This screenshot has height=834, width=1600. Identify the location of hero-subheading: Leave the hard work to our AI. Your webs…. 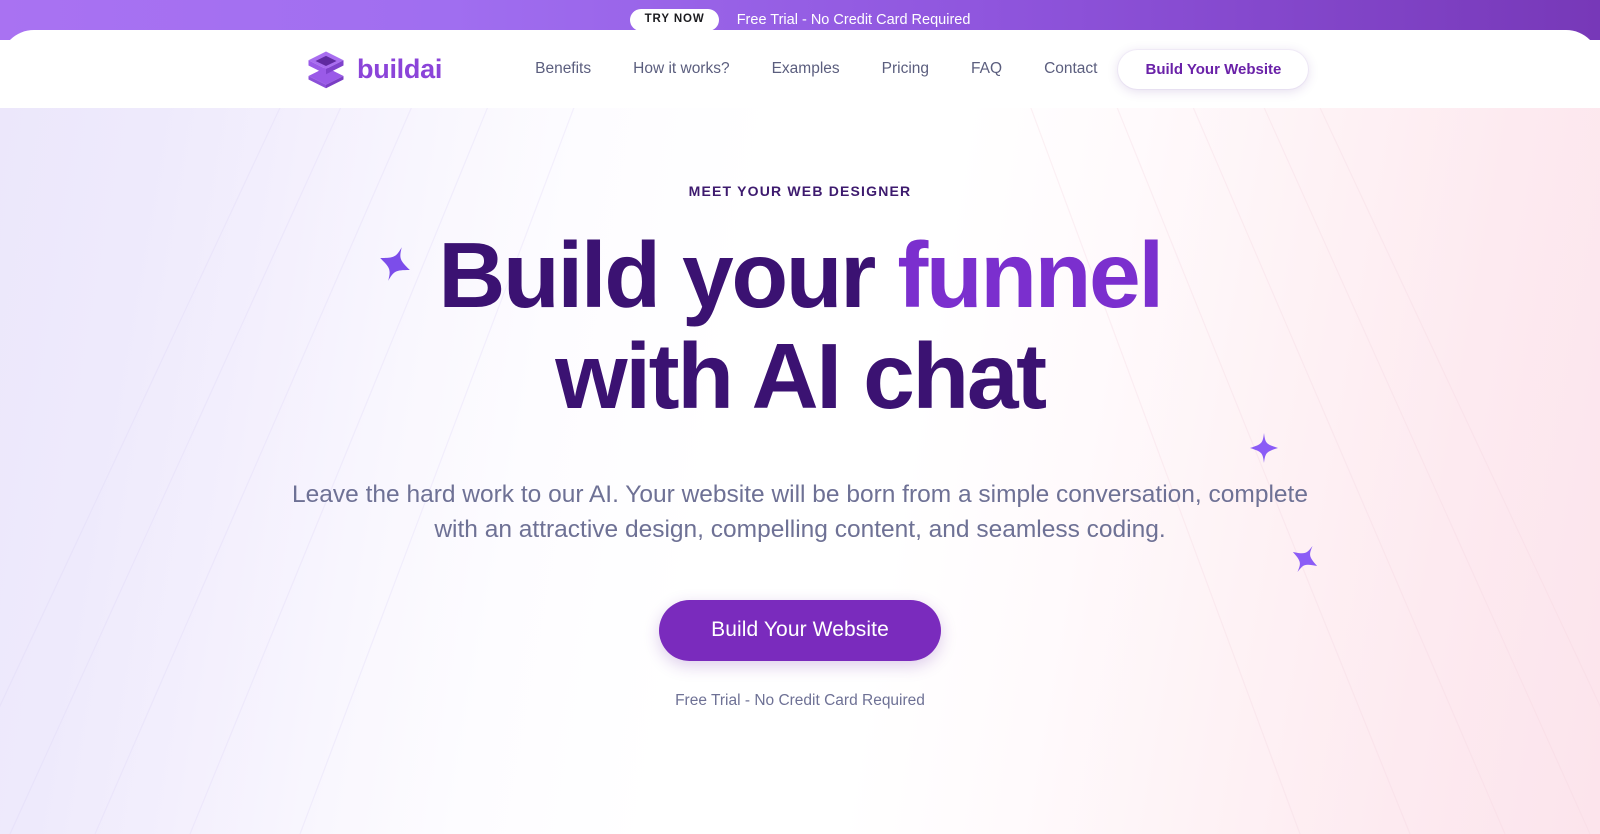
(800, 511).